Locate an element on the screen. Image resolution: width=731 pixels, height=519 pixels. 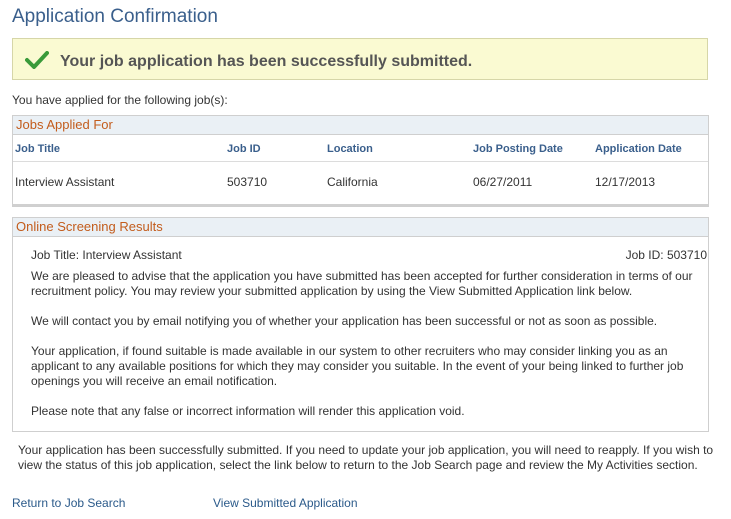
cell-location: California is located at coordinates (352, 182).